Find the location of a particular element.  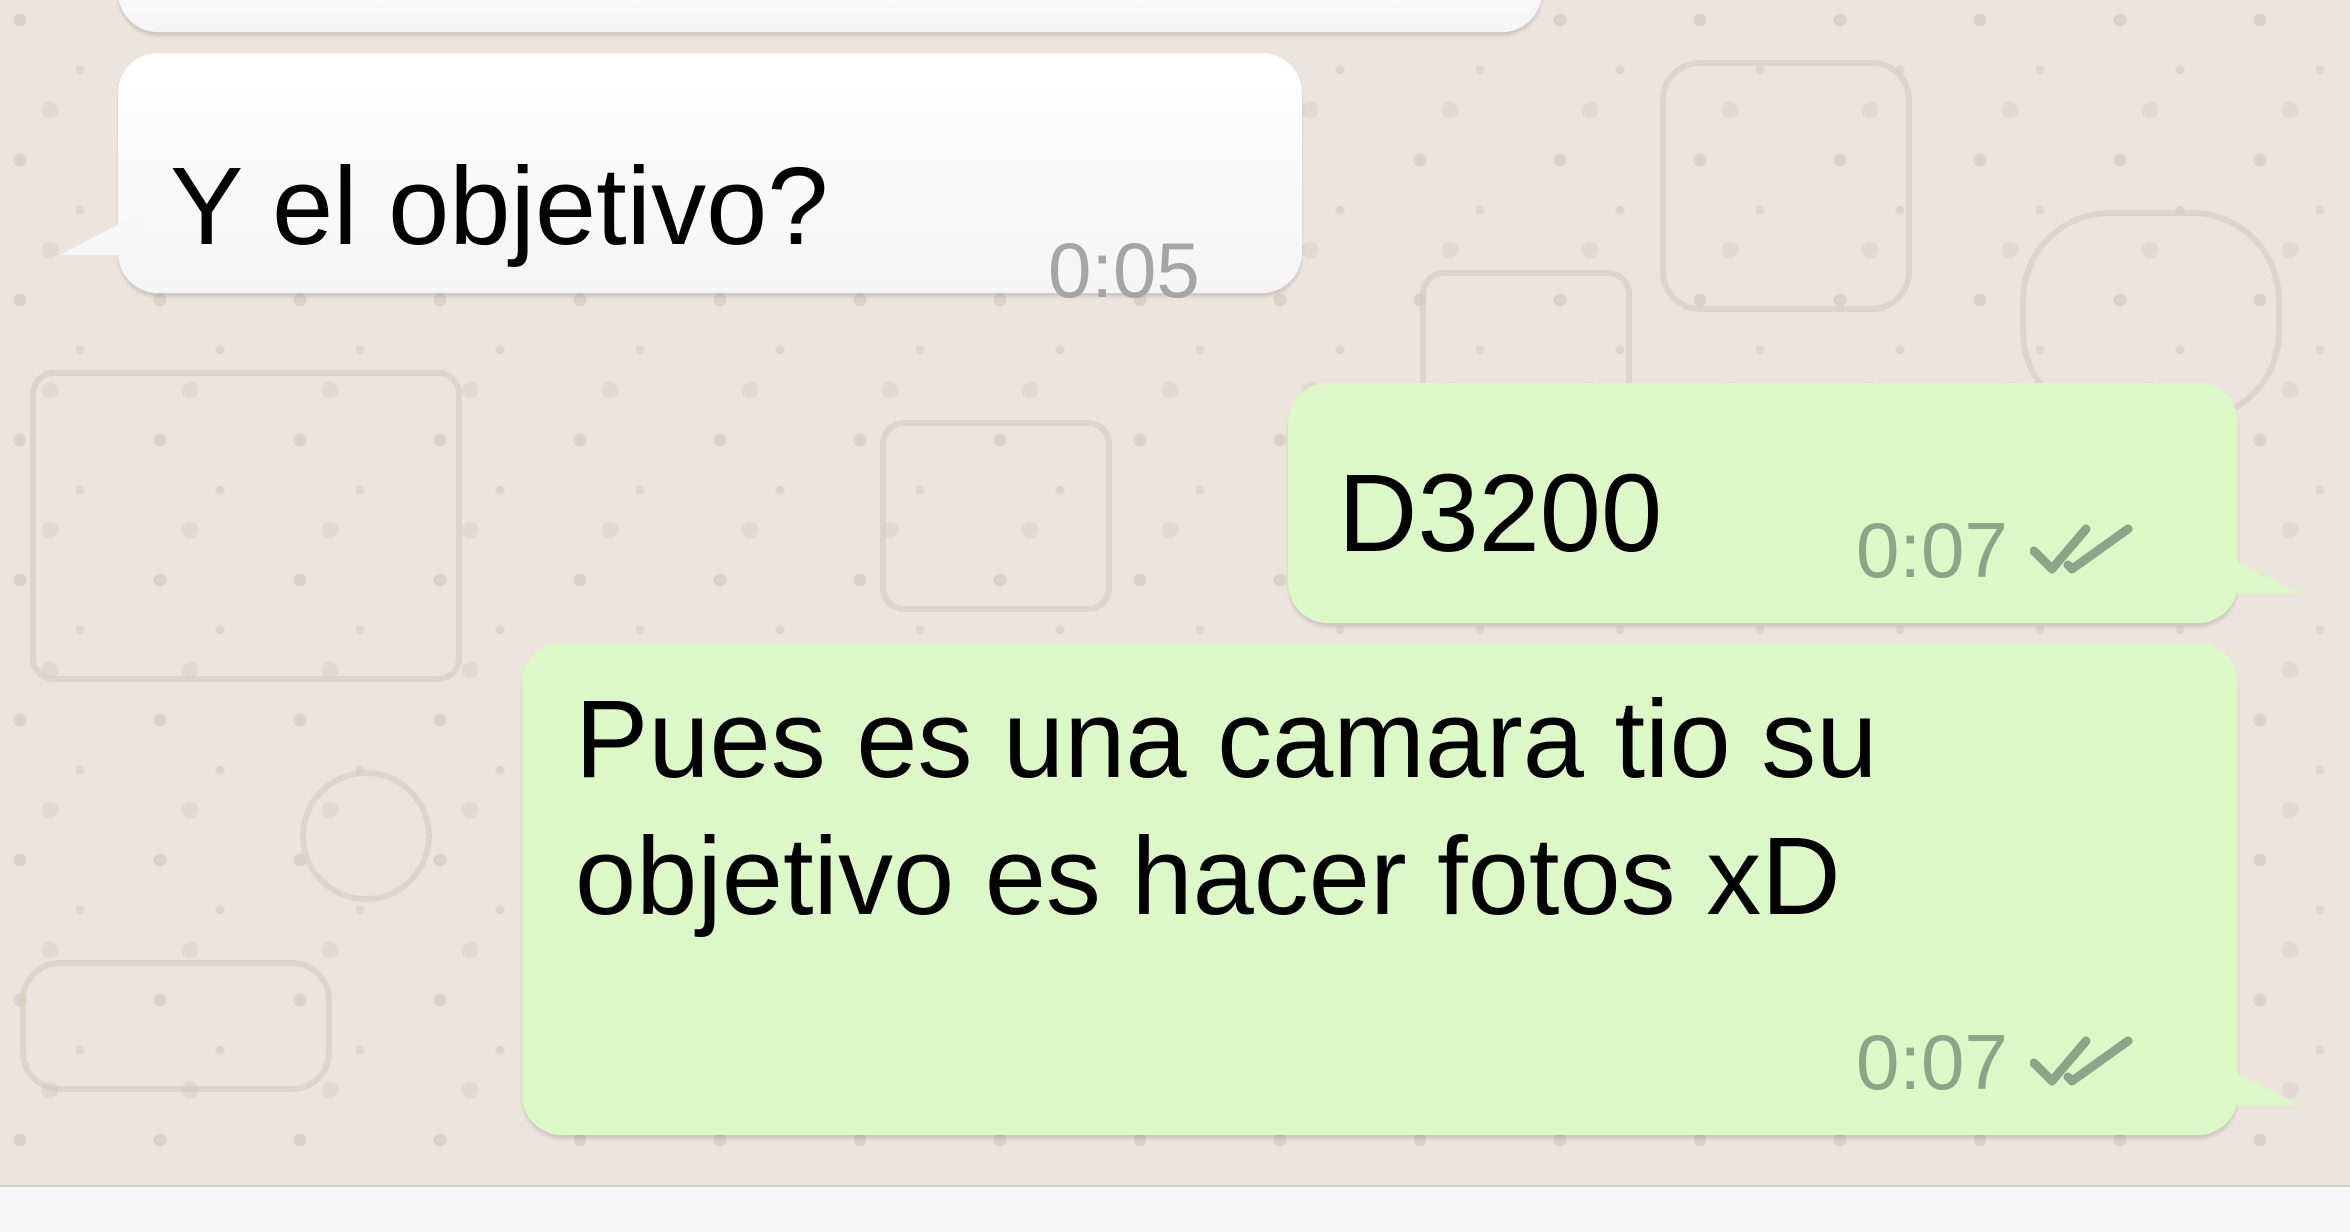

incoming-bubble-tail is located at coordinates (100, 234).